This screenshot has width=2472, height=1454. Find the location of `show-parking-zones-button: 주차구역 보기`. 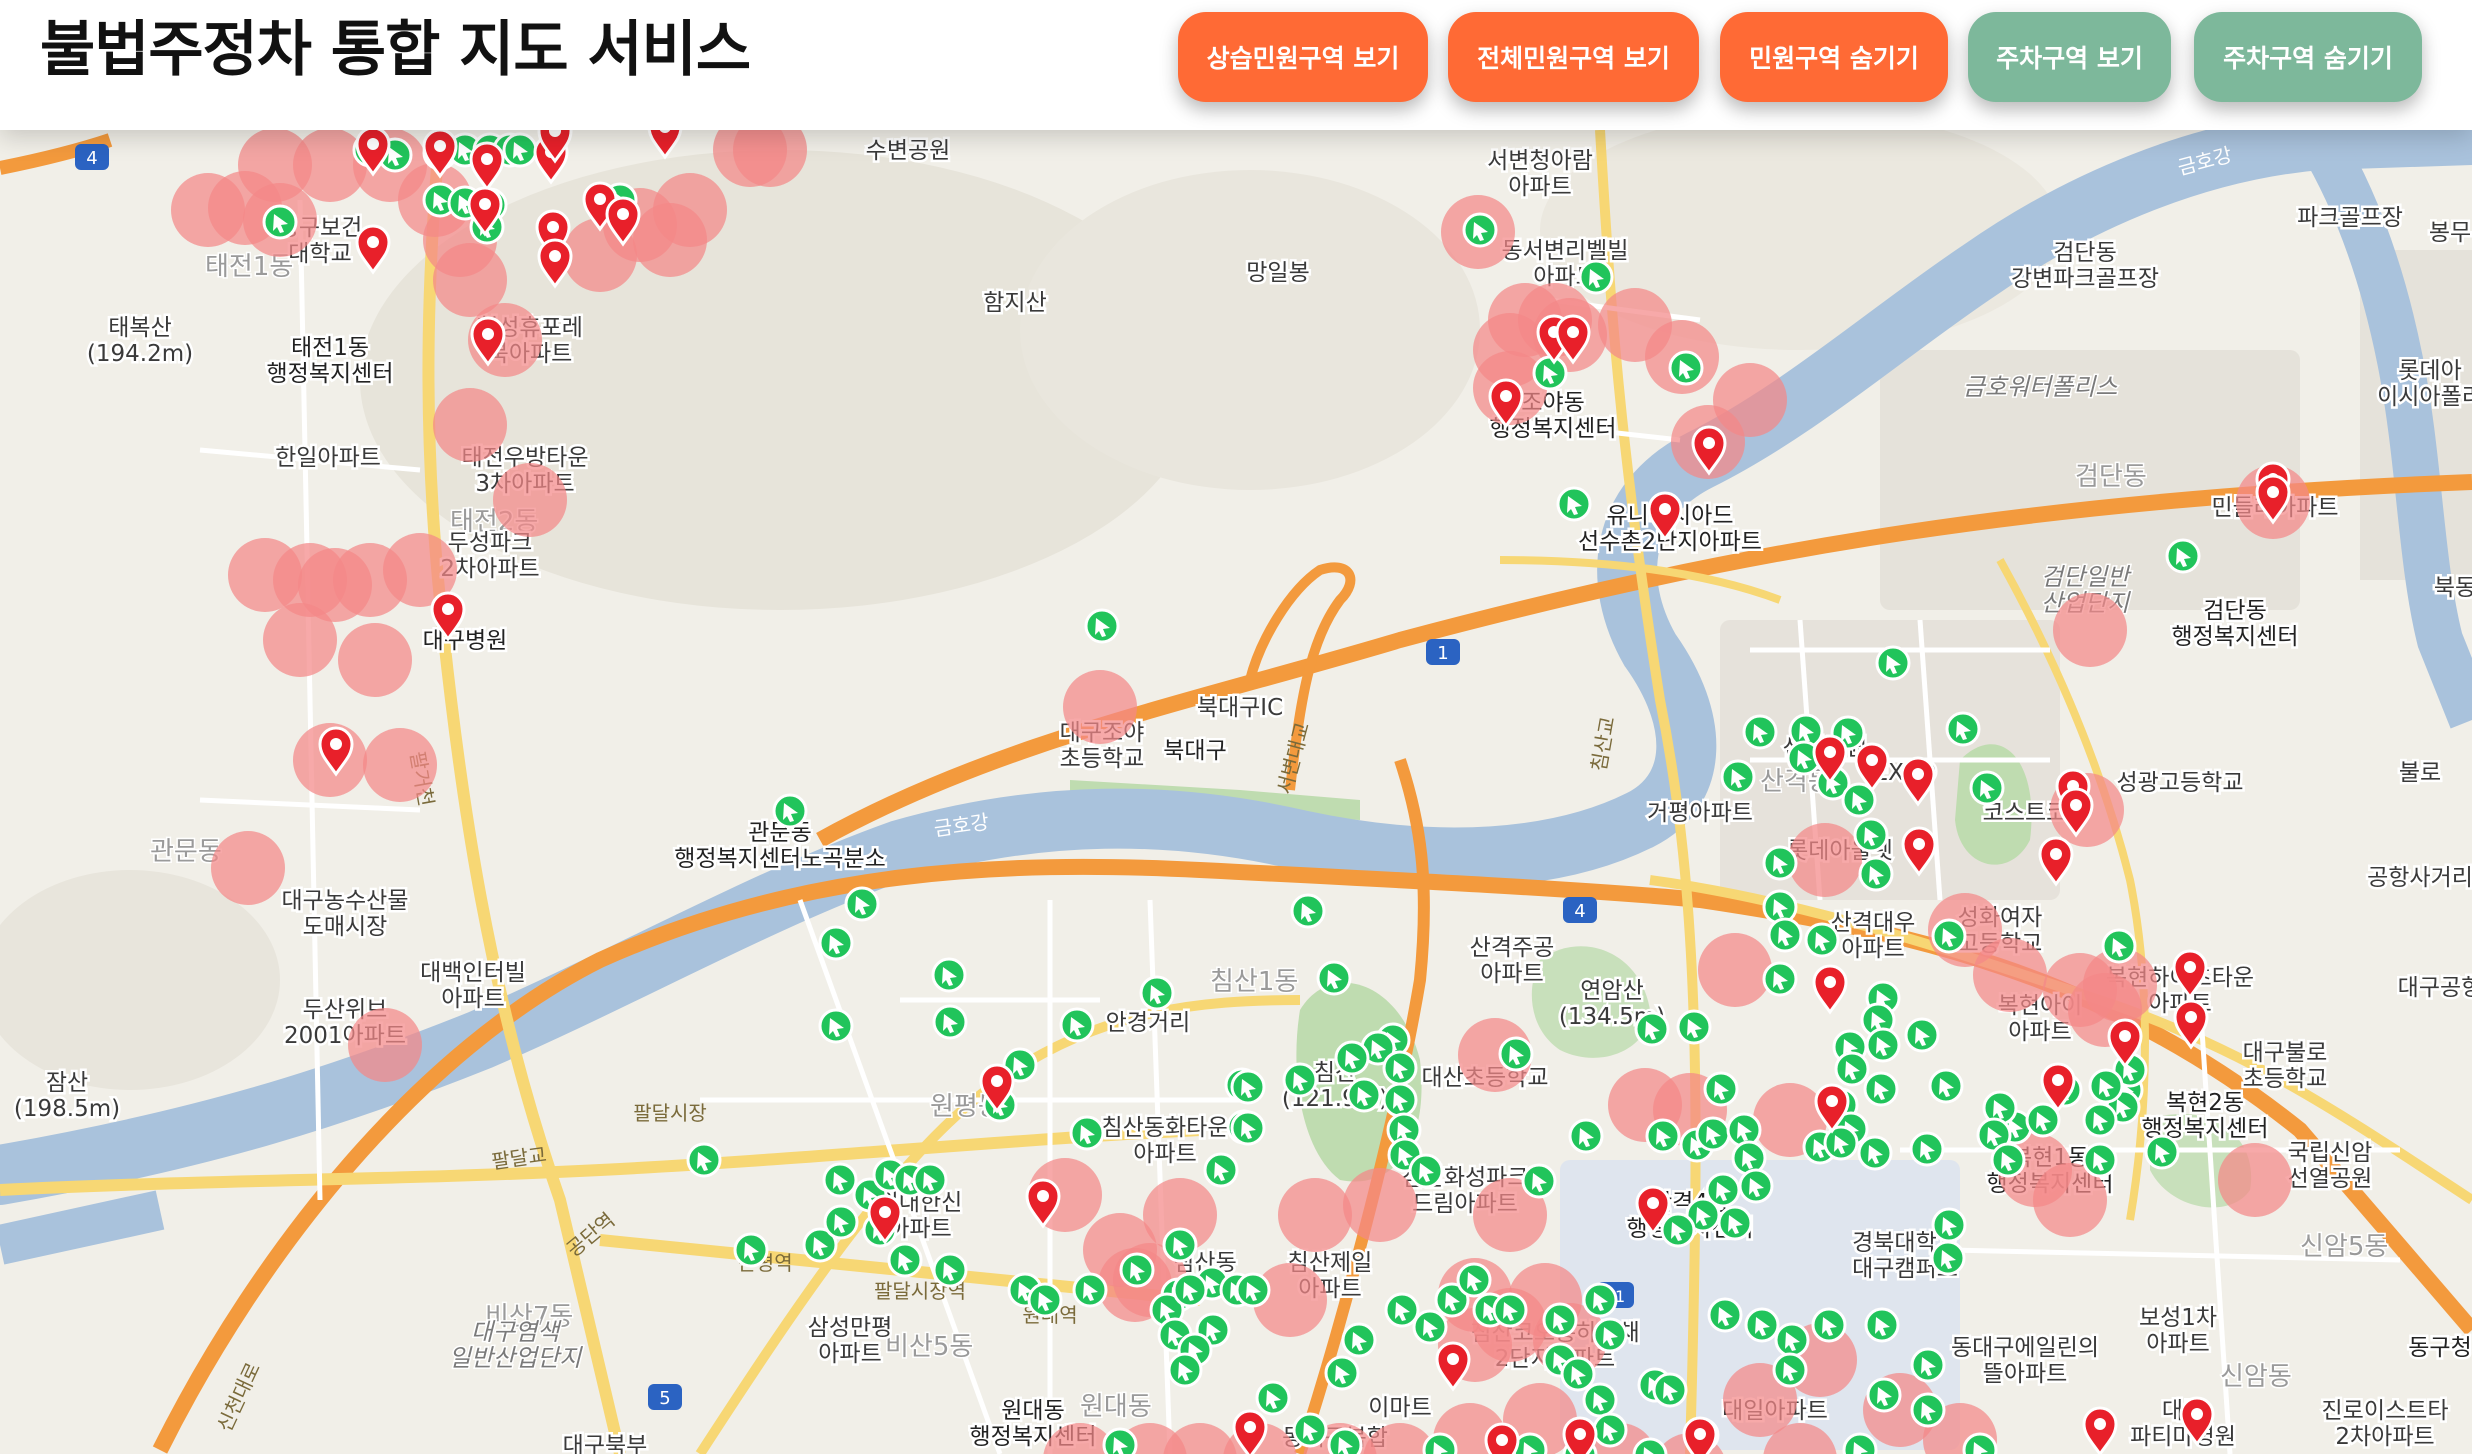

show-parking-zones-button: 주차구역 보기 is located at coordinates (2069, 57).